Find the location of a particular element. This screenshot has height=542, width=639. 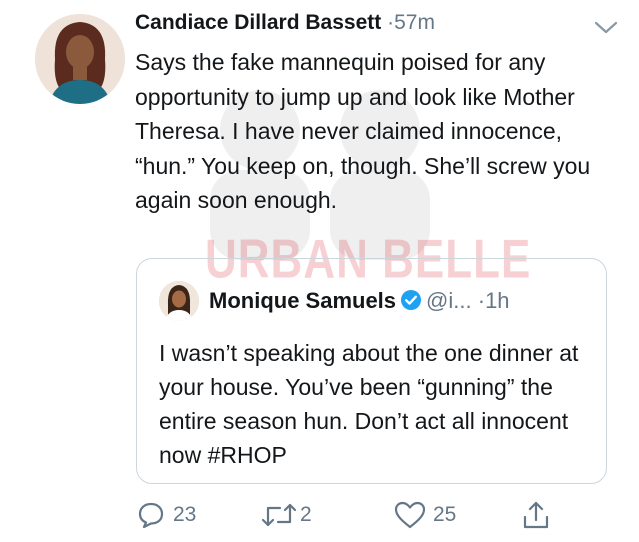

quoted-header: Monique Samuels @i... ·1h is located at coordinates (401, 302).